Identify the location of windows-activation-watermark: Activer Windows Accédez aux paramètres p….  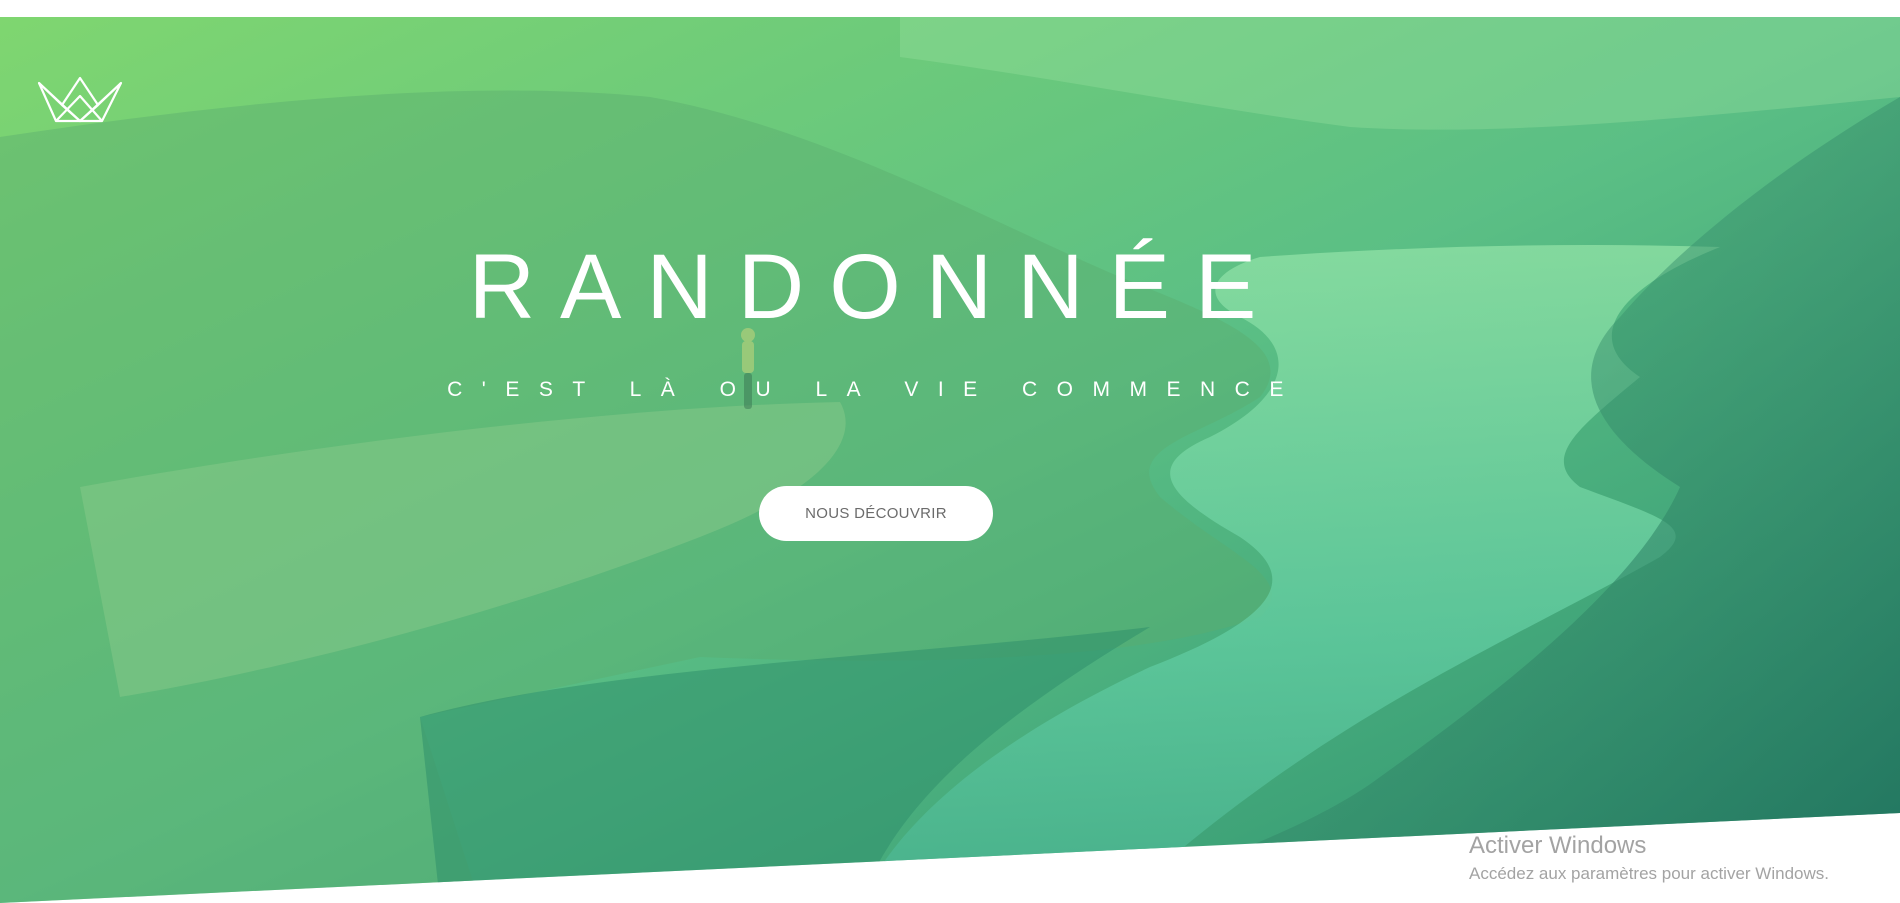
(1679, 858).